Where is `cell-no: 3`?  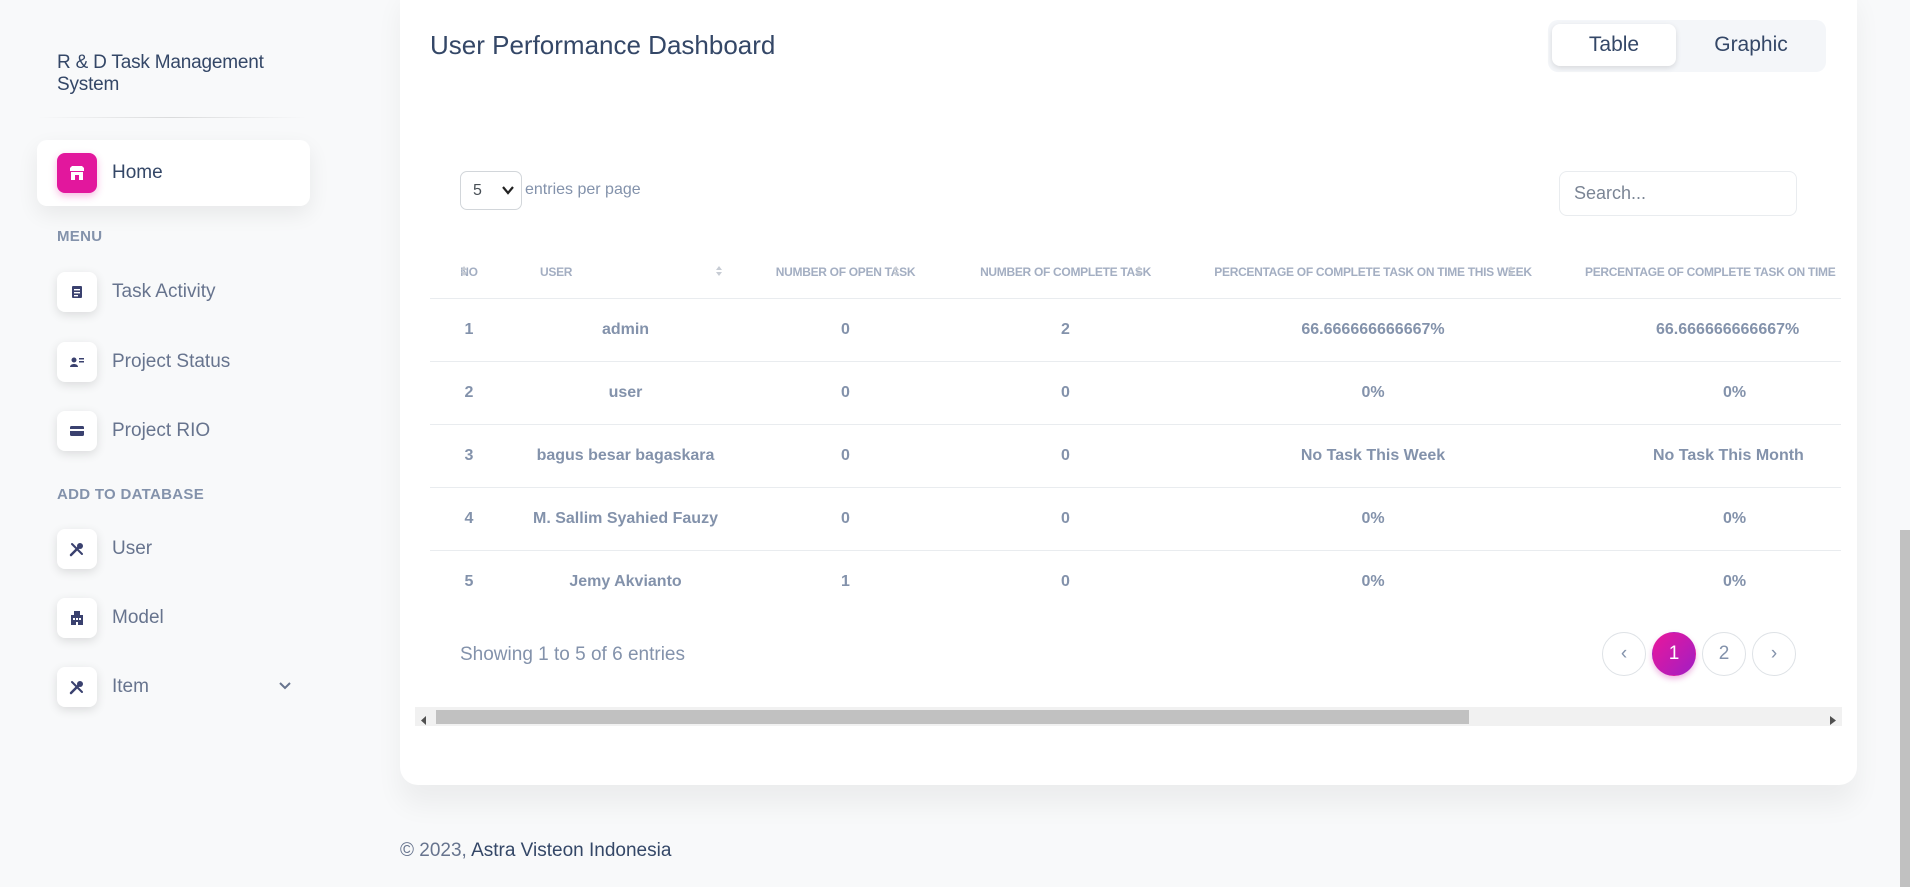 cell-no: 3 is located at coordinates (469, 456).